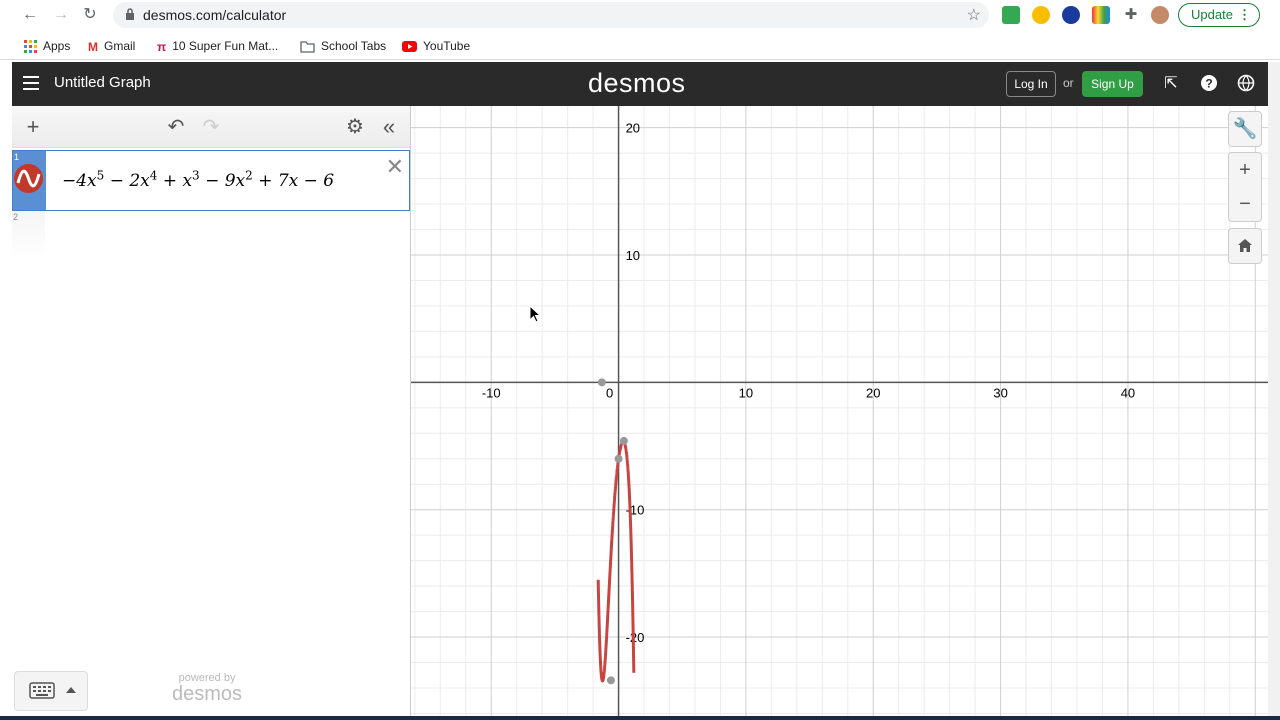 Image resolution: width=1280 pixels, height=720 pixels. What do you see at coordinates (633, 128) in the screenshot?
I see `y-tick-label: 20` at bounding box center [633, 128].